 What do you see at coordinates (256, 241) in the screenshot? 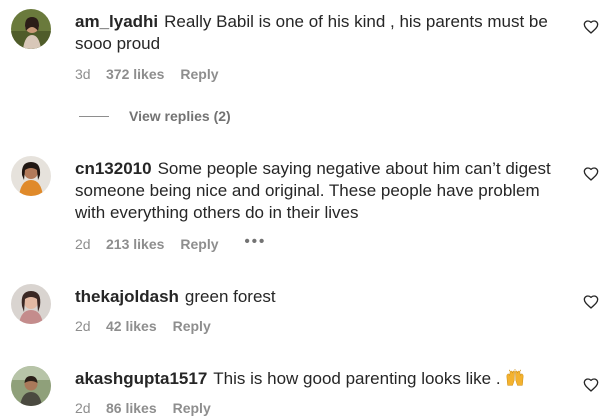
I see `more-options-icon: •••` at bounding box center [256, 241].